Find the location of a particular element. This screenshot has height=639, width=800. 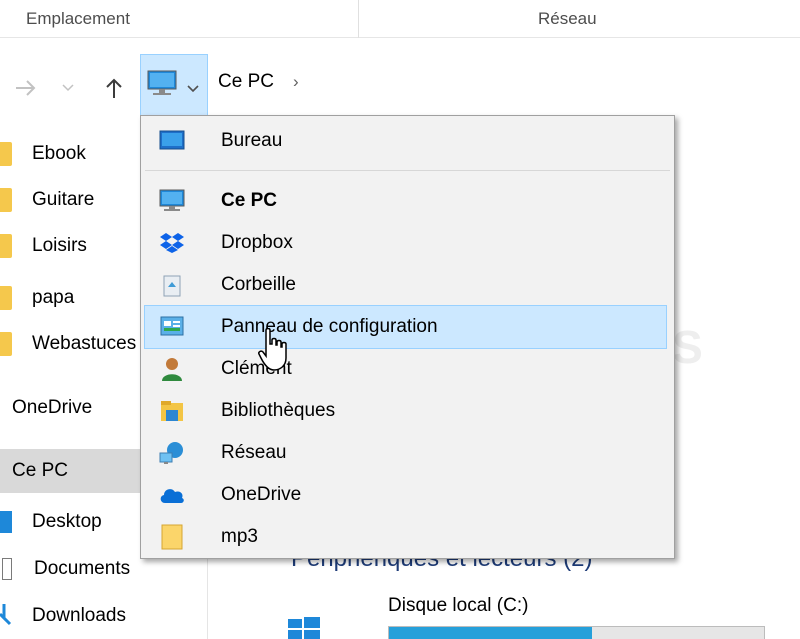

address-location-button is located at coordinates (174, 88).